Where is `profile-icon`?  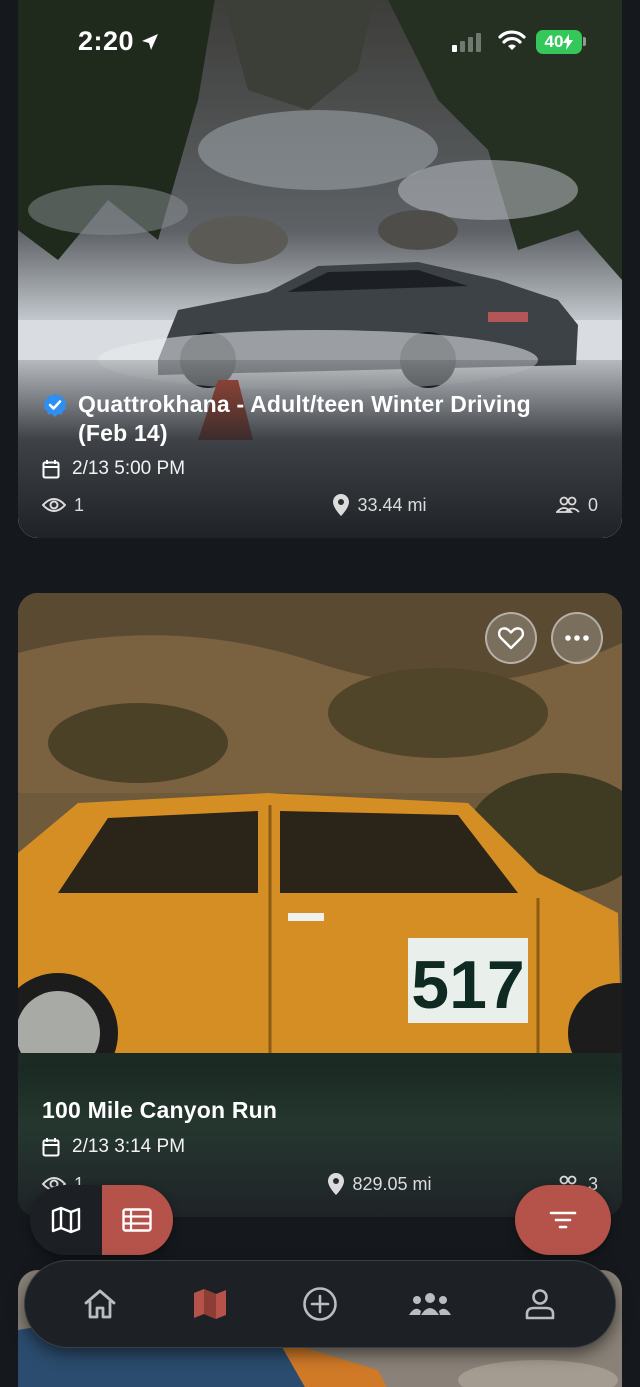 profile-icon is located at coordinates (540, 1304).